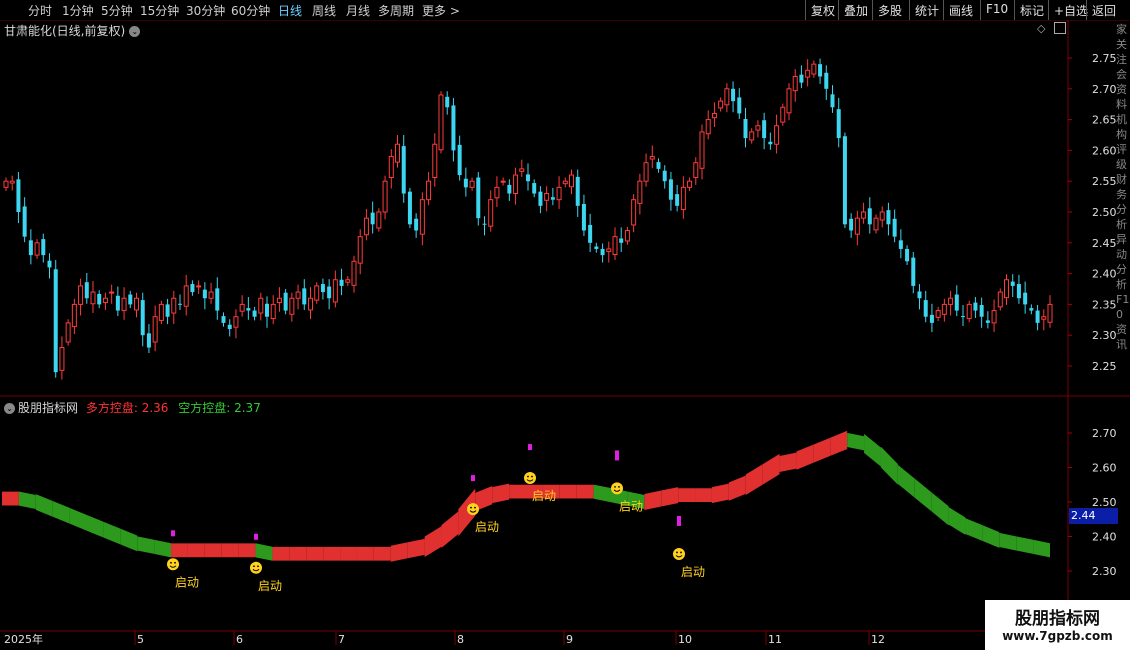 This screenshot has height=650, width=1130. Describe the element at coordinates (173, 533) in the screenshot. I see `signal-bar` at that location.